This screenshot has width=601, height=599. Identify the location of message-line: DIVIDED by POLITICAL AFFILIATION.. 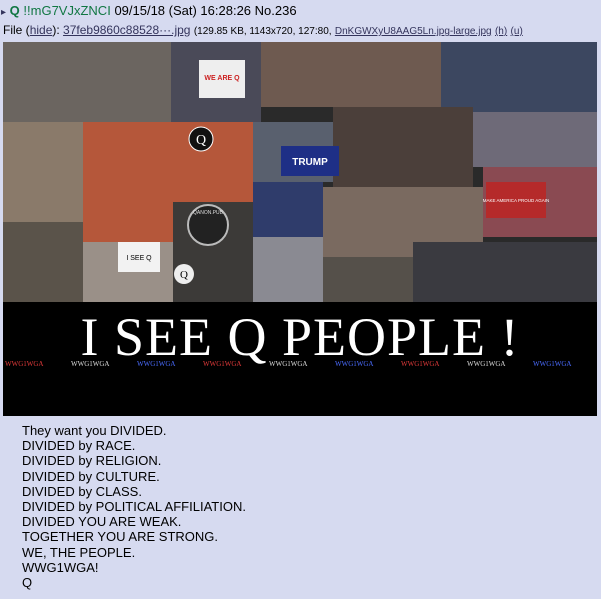
(134, 507).